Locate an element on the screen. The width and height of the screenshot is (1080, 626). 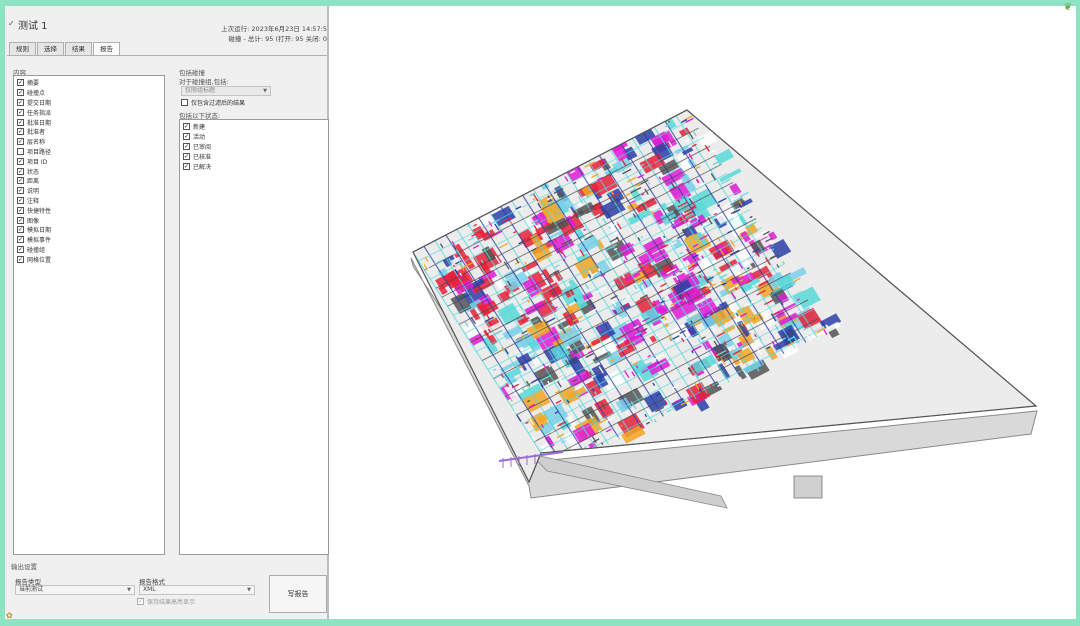
checkbox-row: ✓ 摘要 is located at coordinates (34, 83).